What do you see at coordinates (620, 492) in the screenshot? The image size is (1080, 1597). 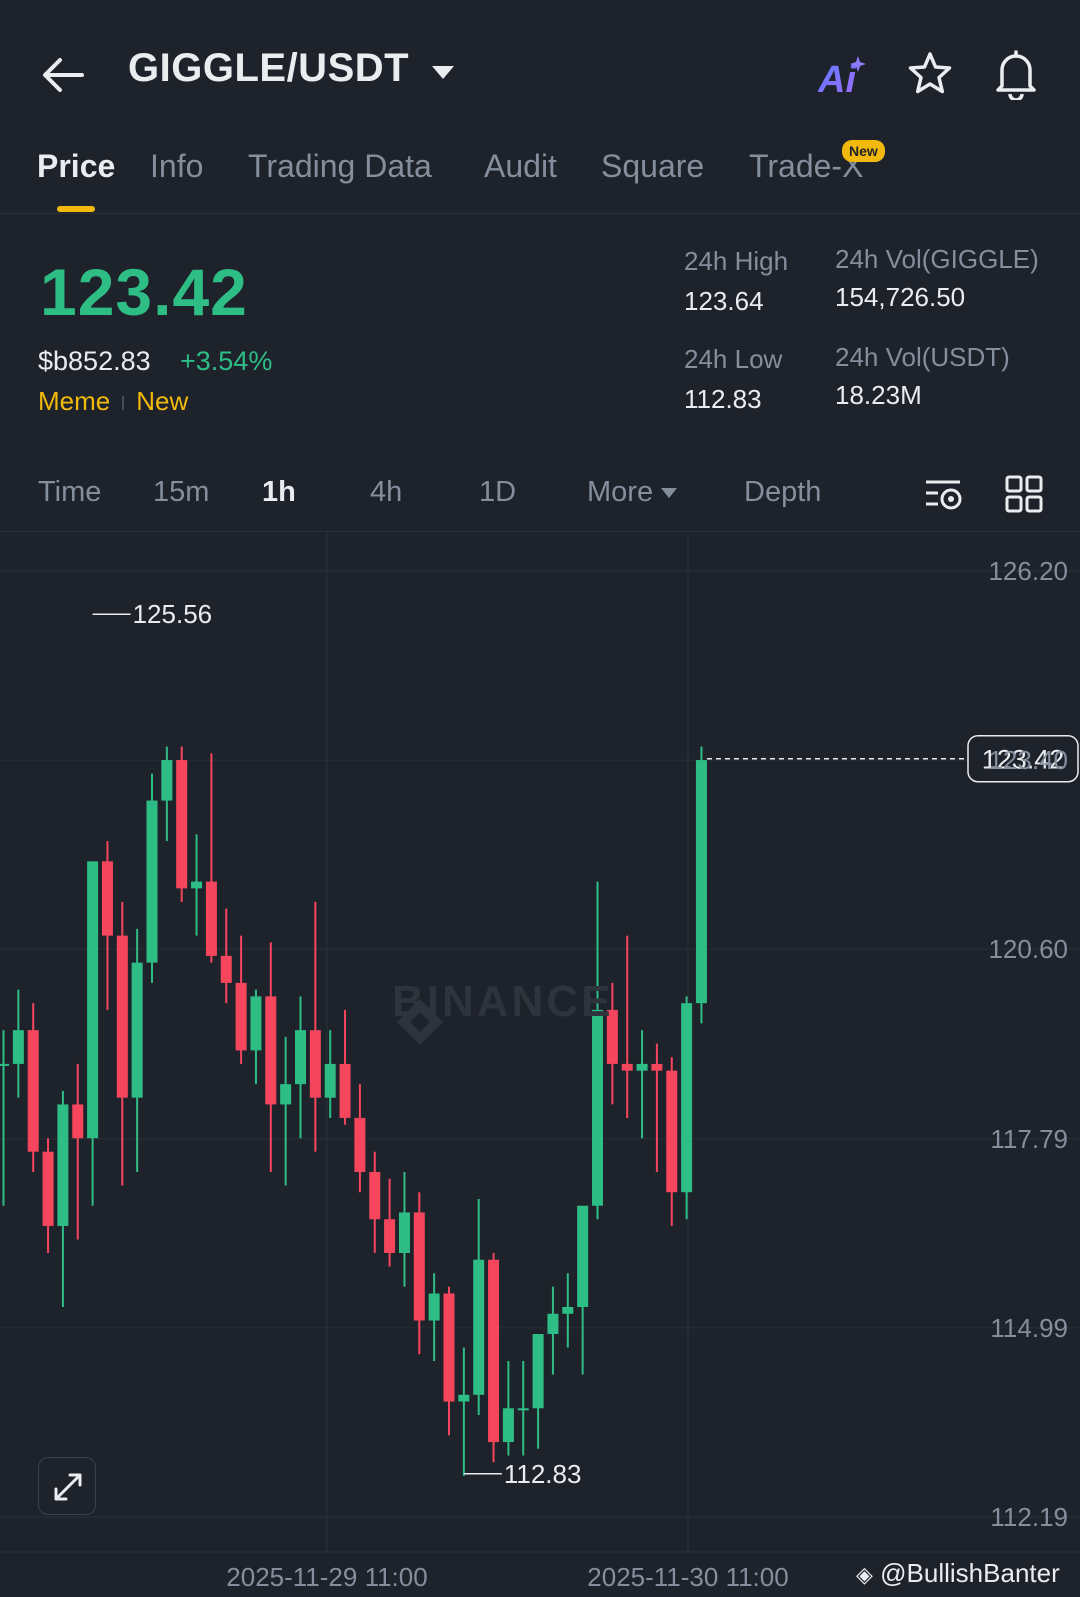 I see `interval-more-label: More` at bounding box center [620, 492].